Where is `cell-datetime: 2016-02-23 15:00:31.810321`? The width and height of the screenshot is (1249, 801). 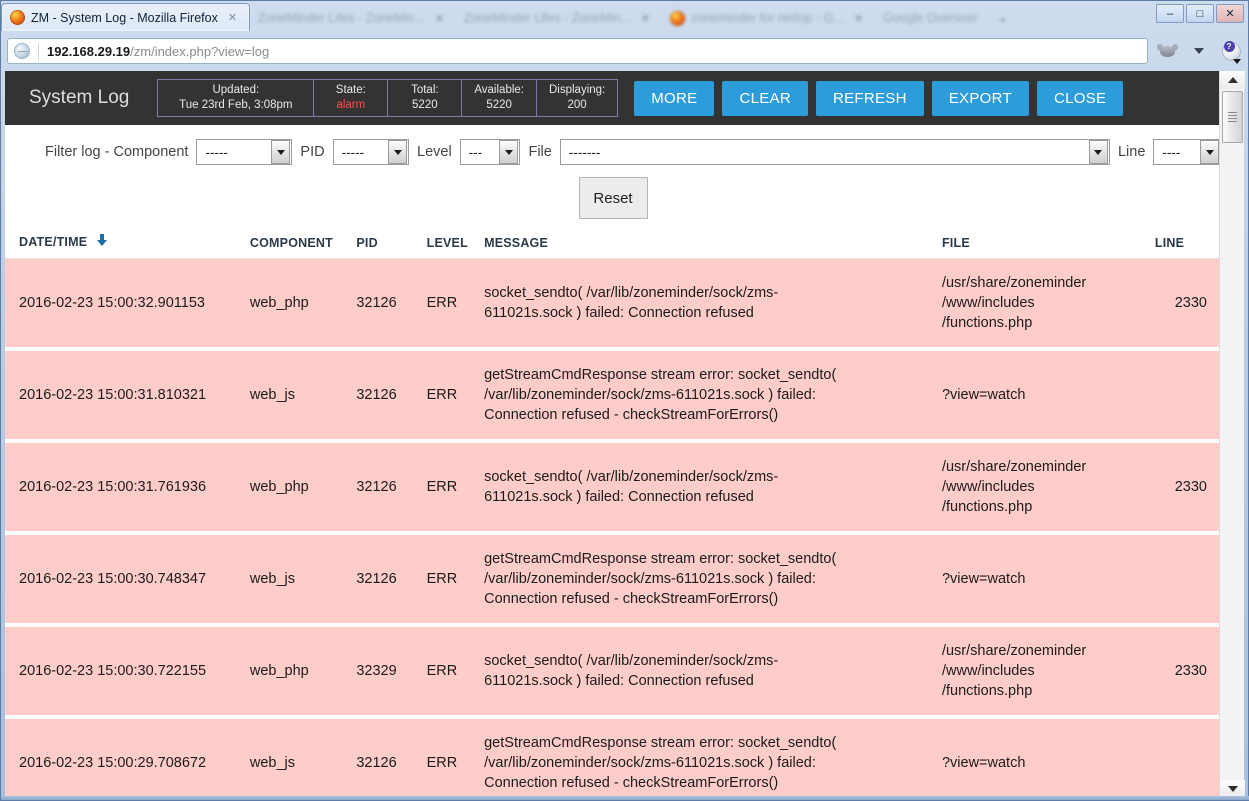
cell-datetime: 2016-02-23 15:00:31.810321 is located at coordinates (113, 395).